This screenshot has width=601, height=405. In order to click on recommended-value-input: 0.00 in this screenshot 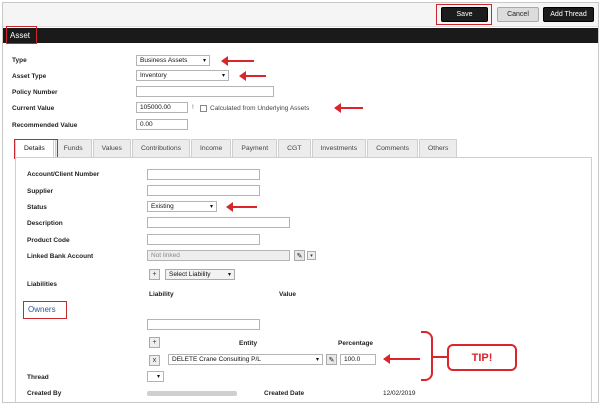, I will do `click(162, 124)`.